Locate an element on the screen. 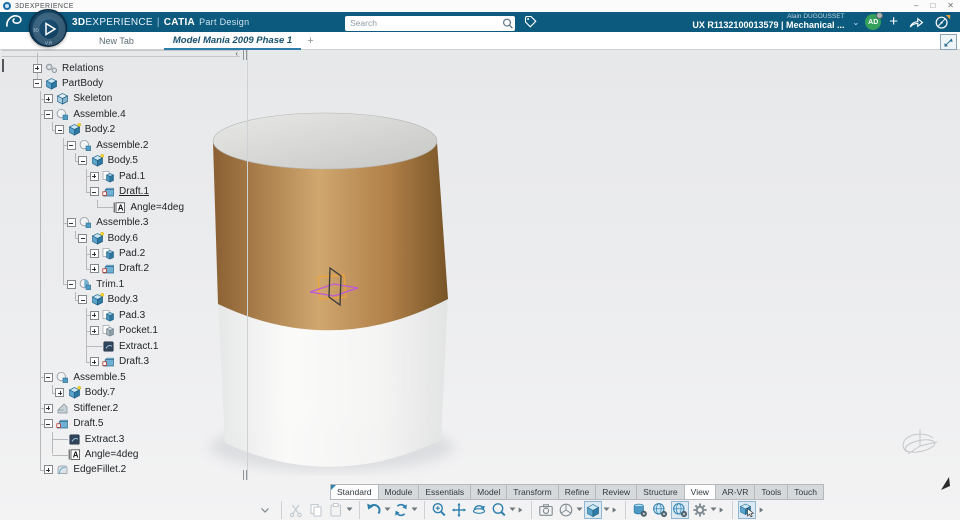 This screenshot has width=960, height=520. action-tab-module: Module is located at coordinates (398, 492).